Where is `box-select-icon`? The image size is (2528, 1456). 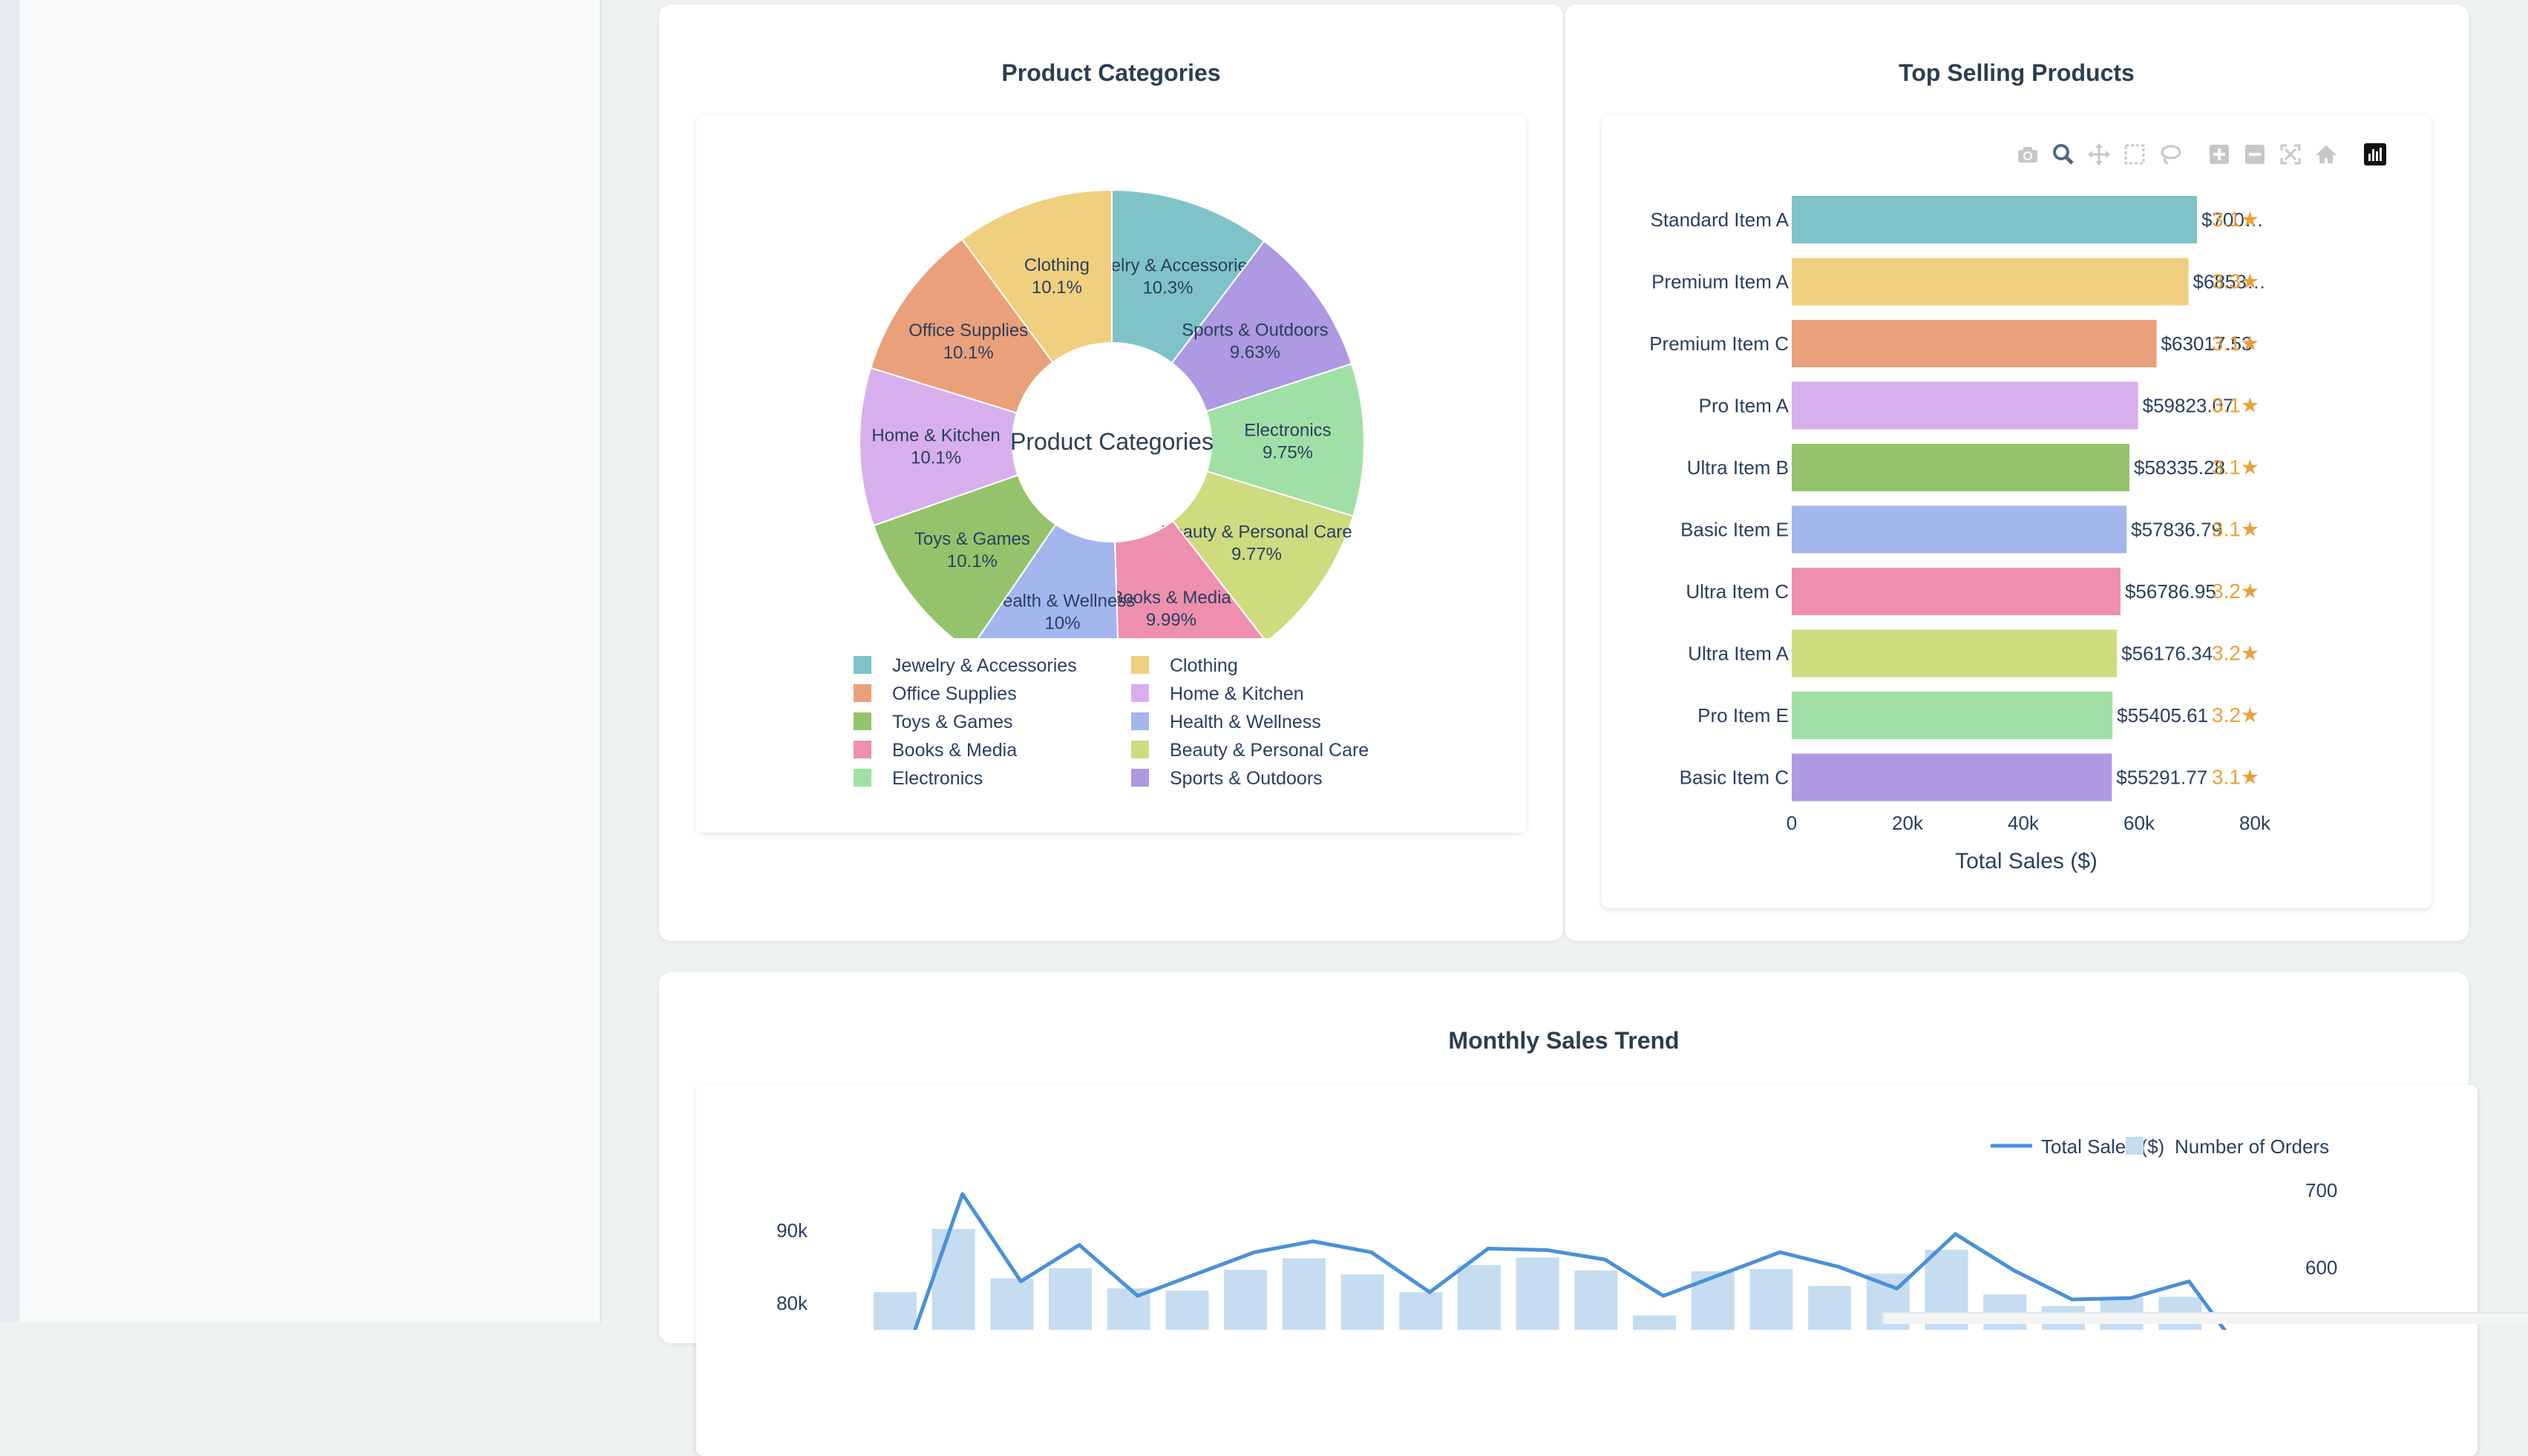 box-select-icon is located at coordinates (2134, 155).